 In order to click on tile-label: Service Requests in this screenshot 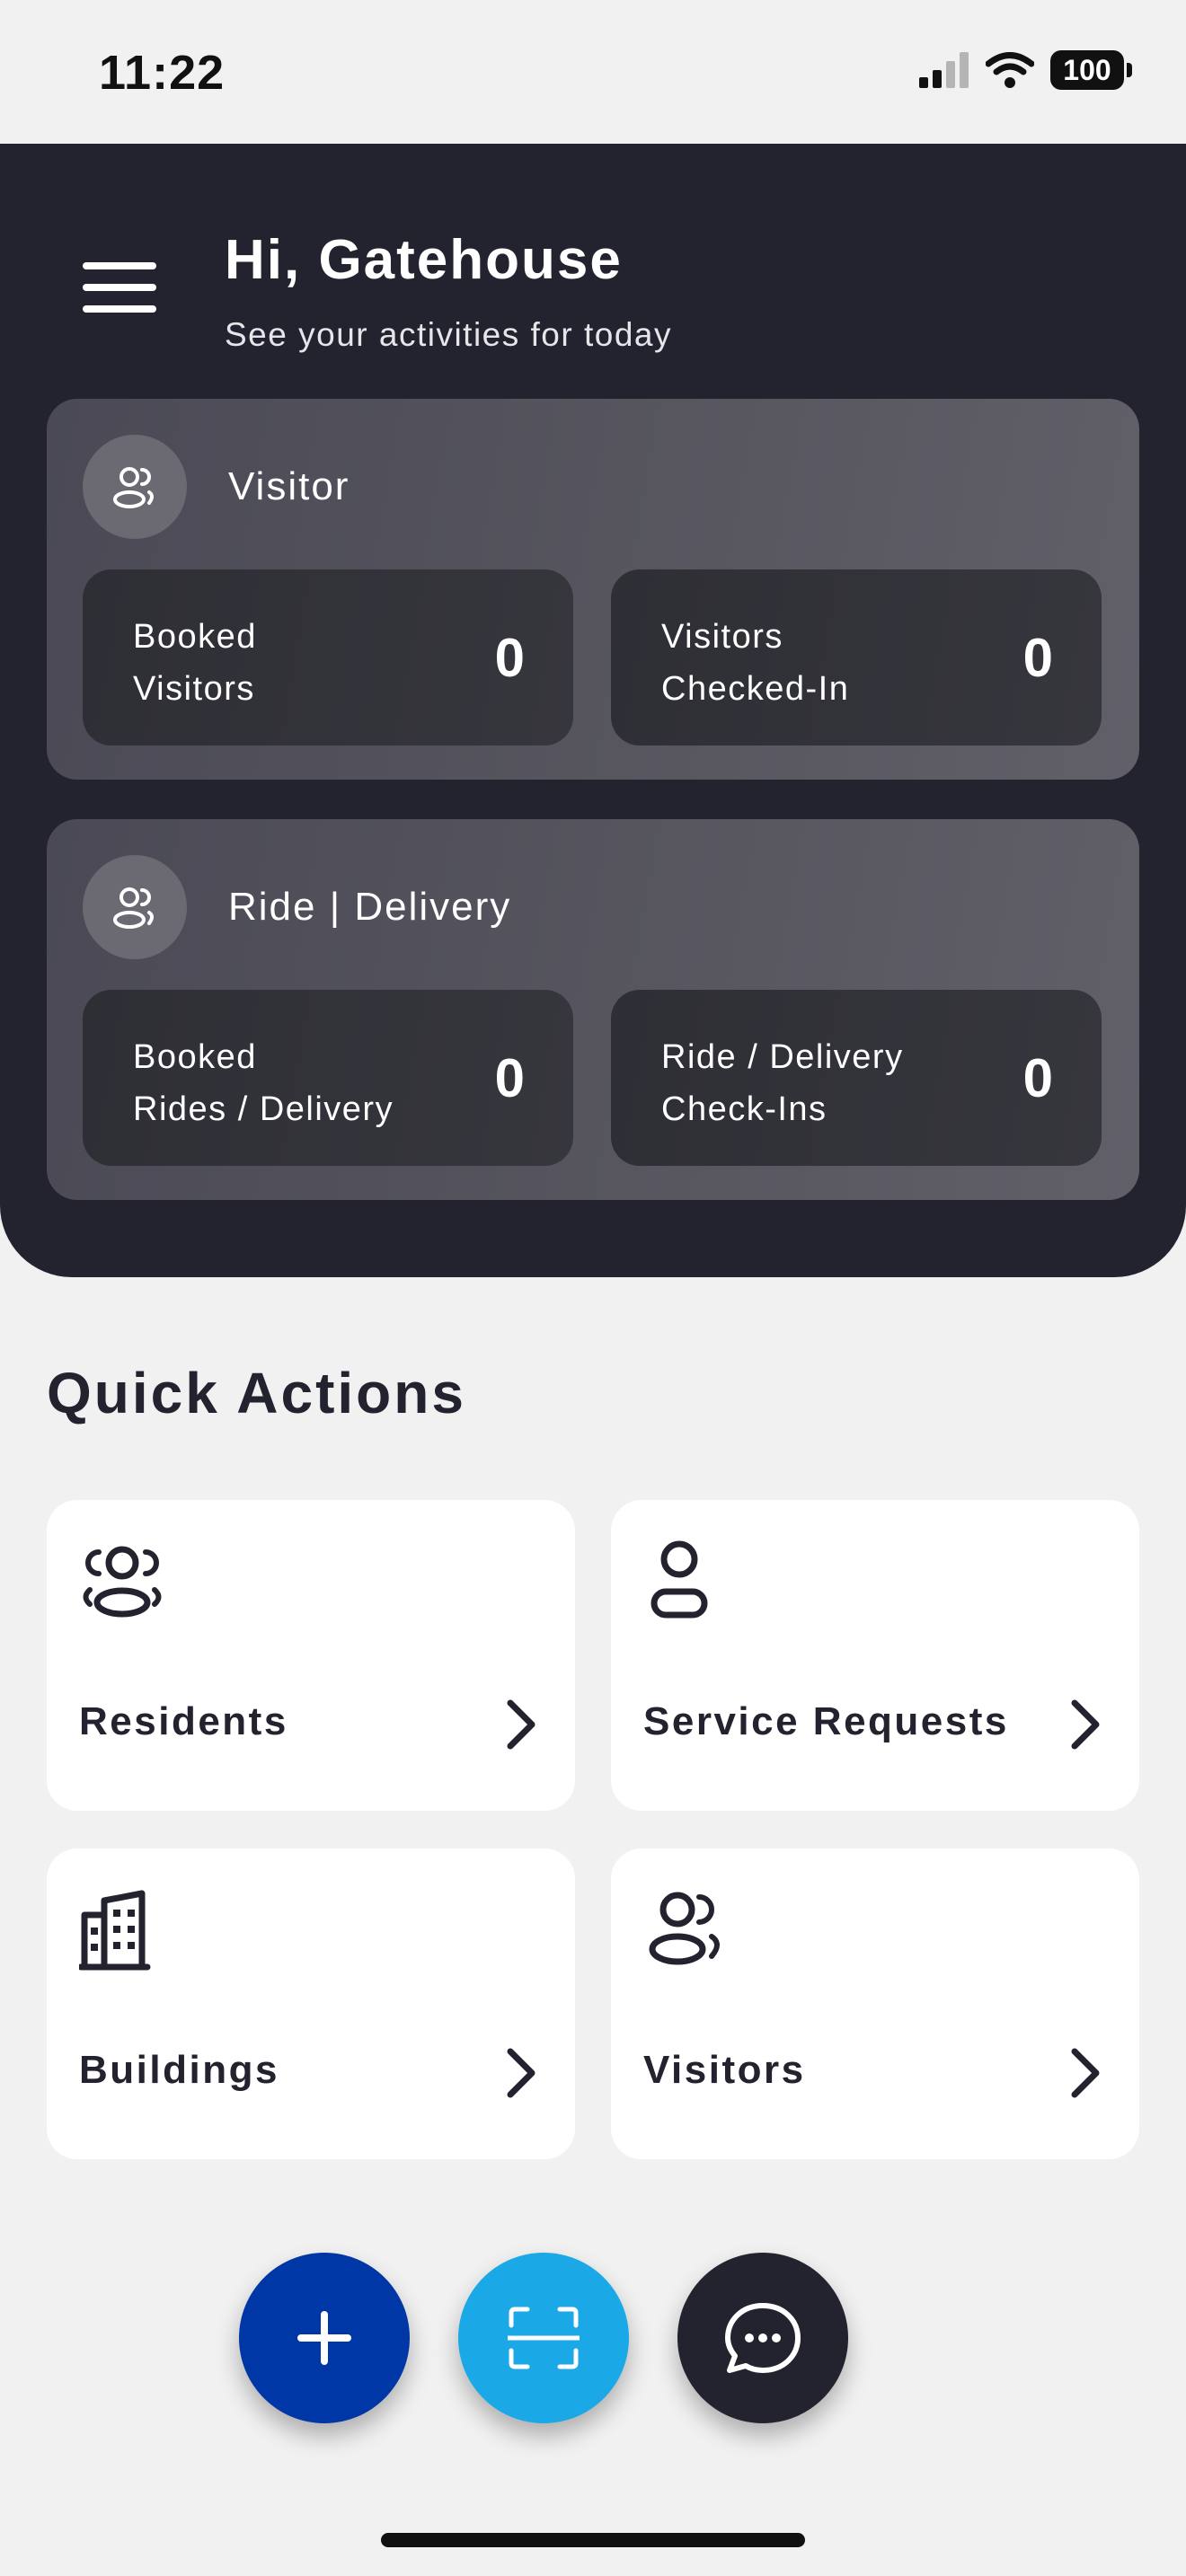, I will do `click(826, 1721)`.